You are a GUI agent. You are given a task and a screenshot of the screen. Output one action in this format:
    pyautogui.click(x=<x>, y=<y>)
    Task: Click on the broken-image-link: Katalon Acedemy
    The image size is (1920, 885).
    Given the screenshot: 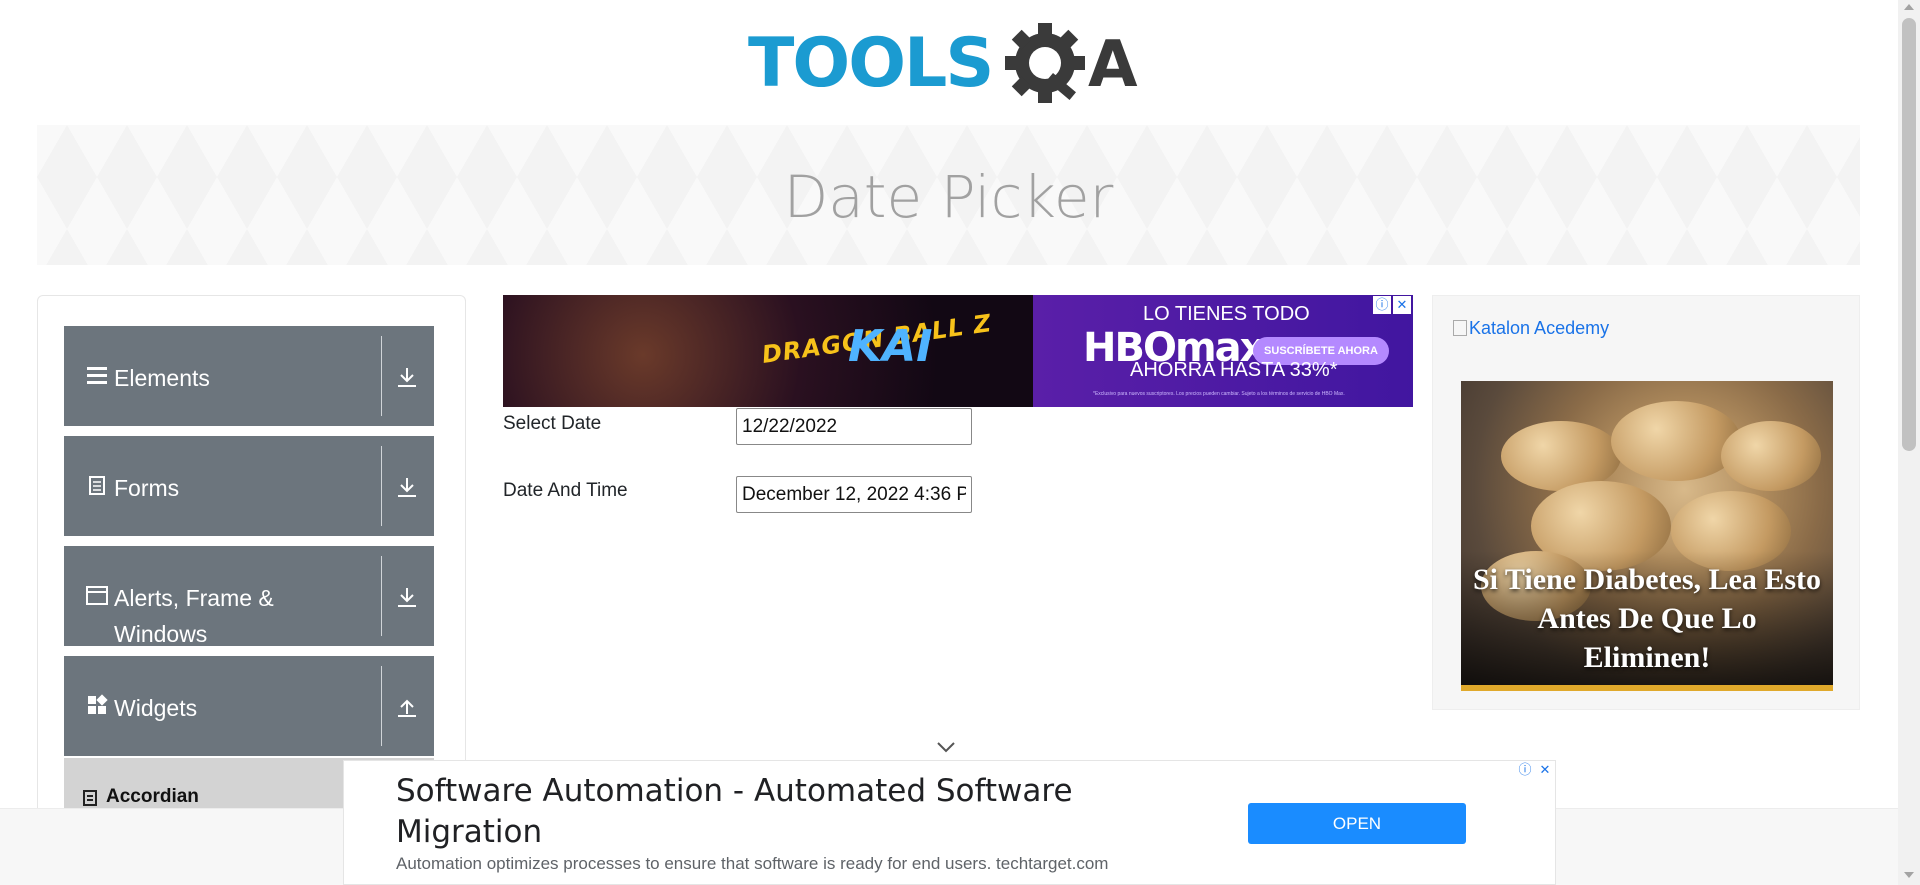 What is the action you would take?
    pyautogui.click(x=1531, y=328)
    